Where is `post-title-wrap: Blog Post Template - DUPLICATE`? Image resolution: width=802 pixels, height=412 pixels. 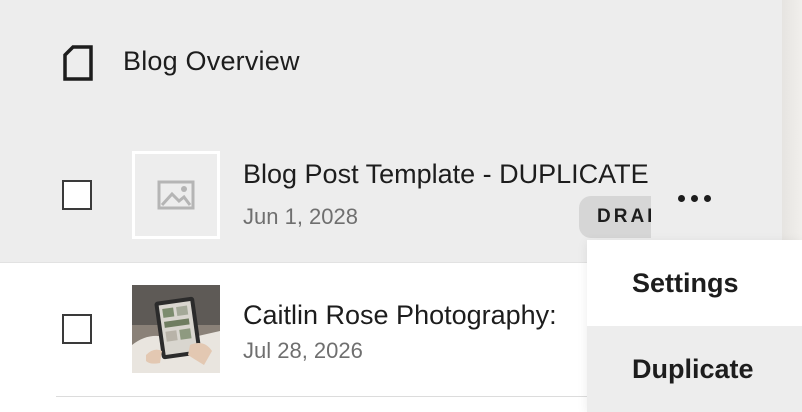
post-title-wrap: Blog Post Template - DUPLICATE is located at coordinates (447, 174).